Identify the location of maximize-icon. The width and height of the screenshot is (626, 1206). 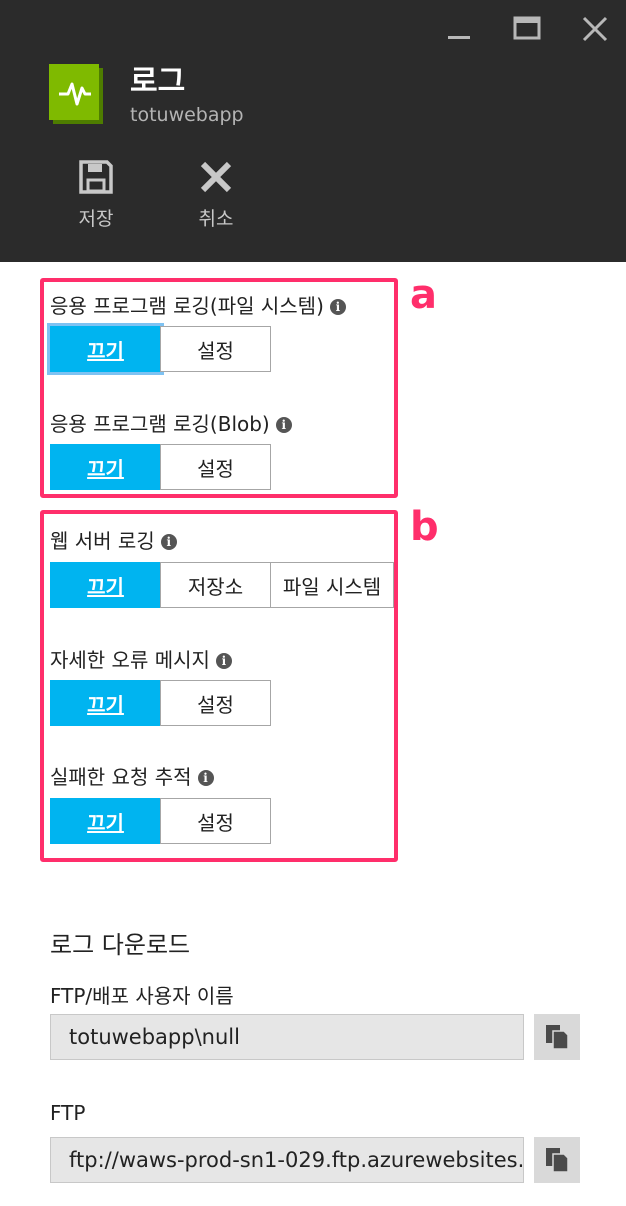
(527, 29).